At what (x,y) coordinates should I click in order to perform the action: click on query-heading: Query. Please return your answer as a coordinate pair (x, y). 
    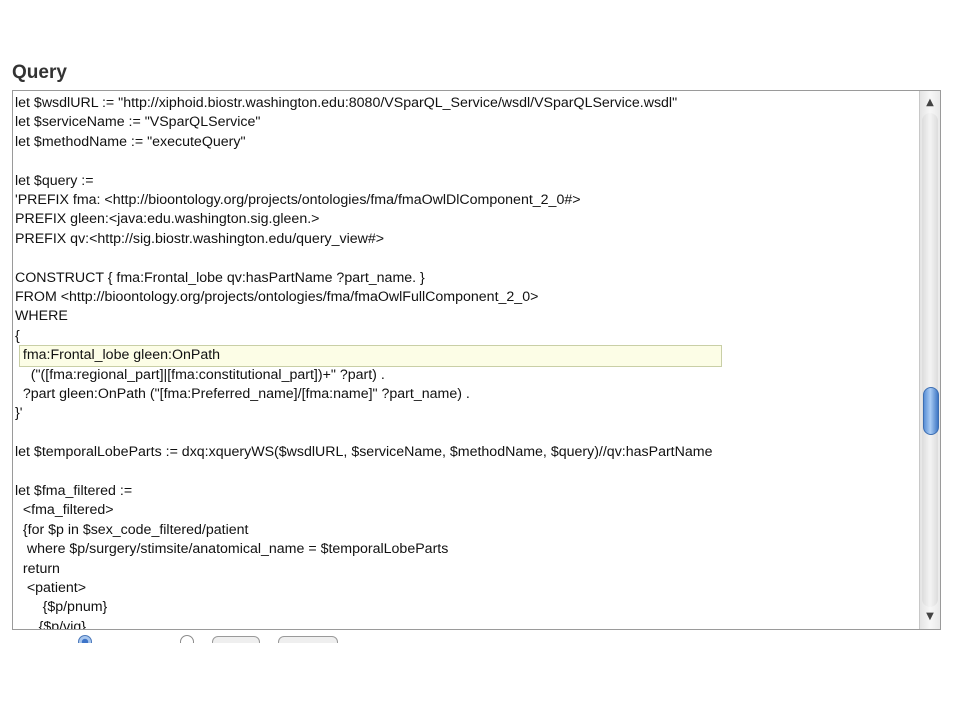
    Looking at the image, I should click on (39, 72).